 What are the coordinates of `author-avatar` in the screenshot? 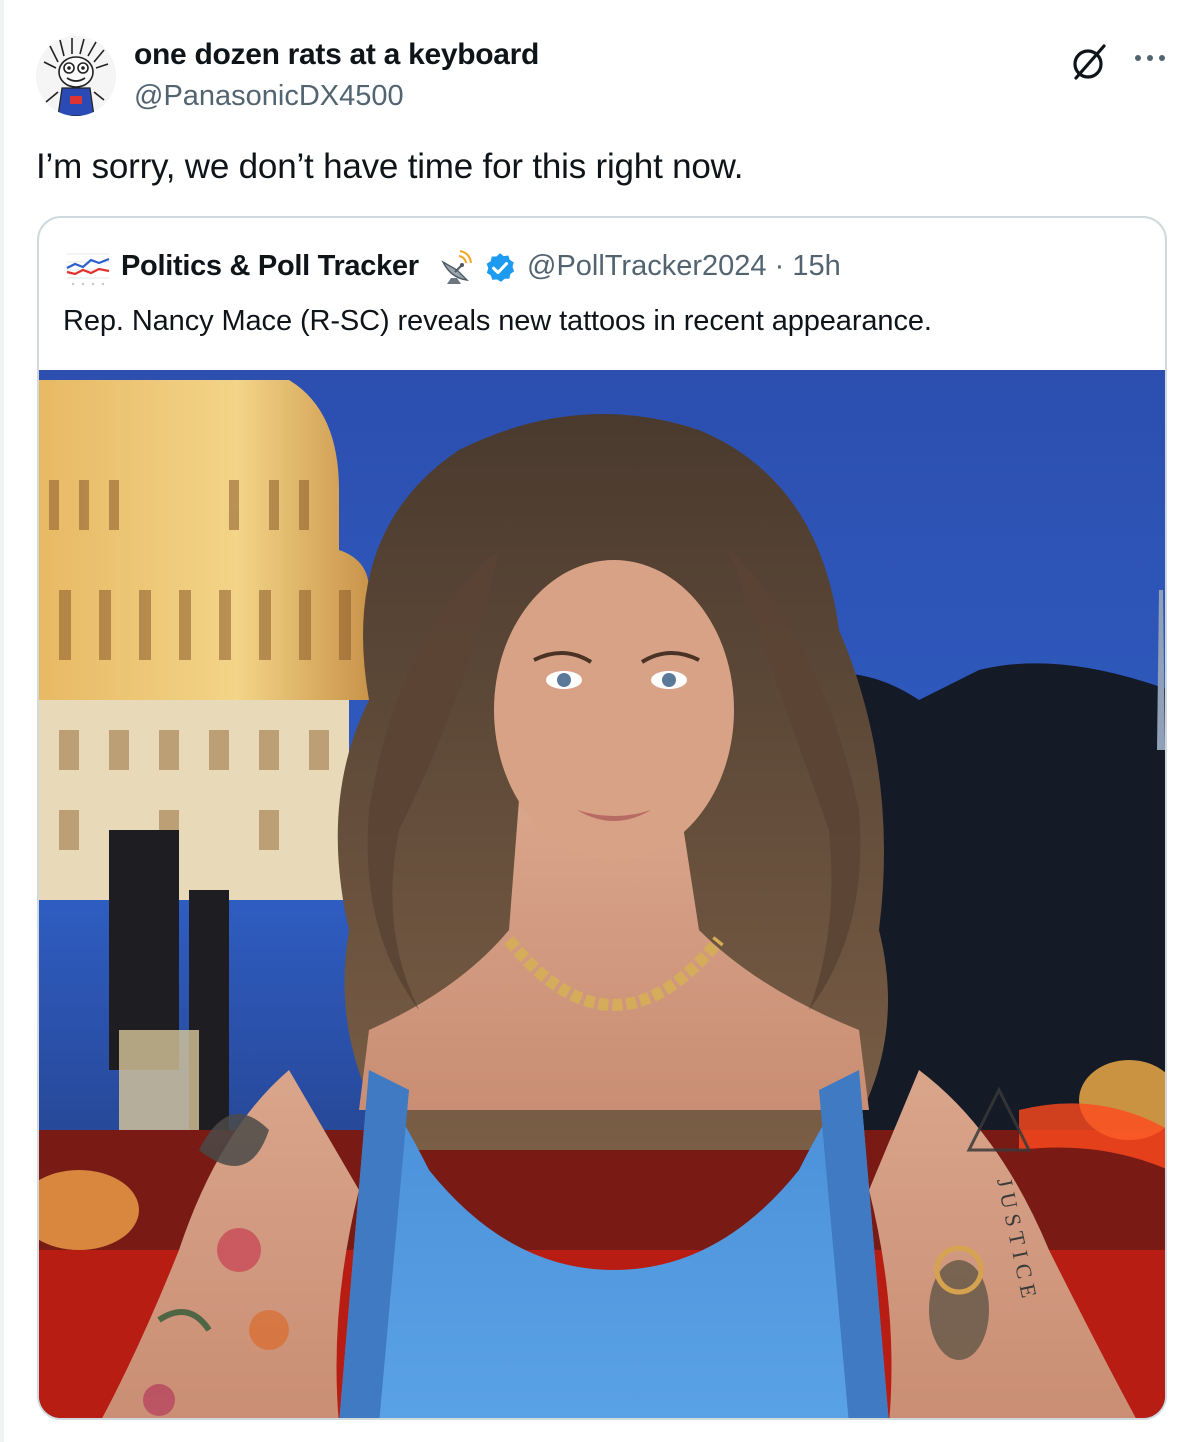 It's located at (76, 76).